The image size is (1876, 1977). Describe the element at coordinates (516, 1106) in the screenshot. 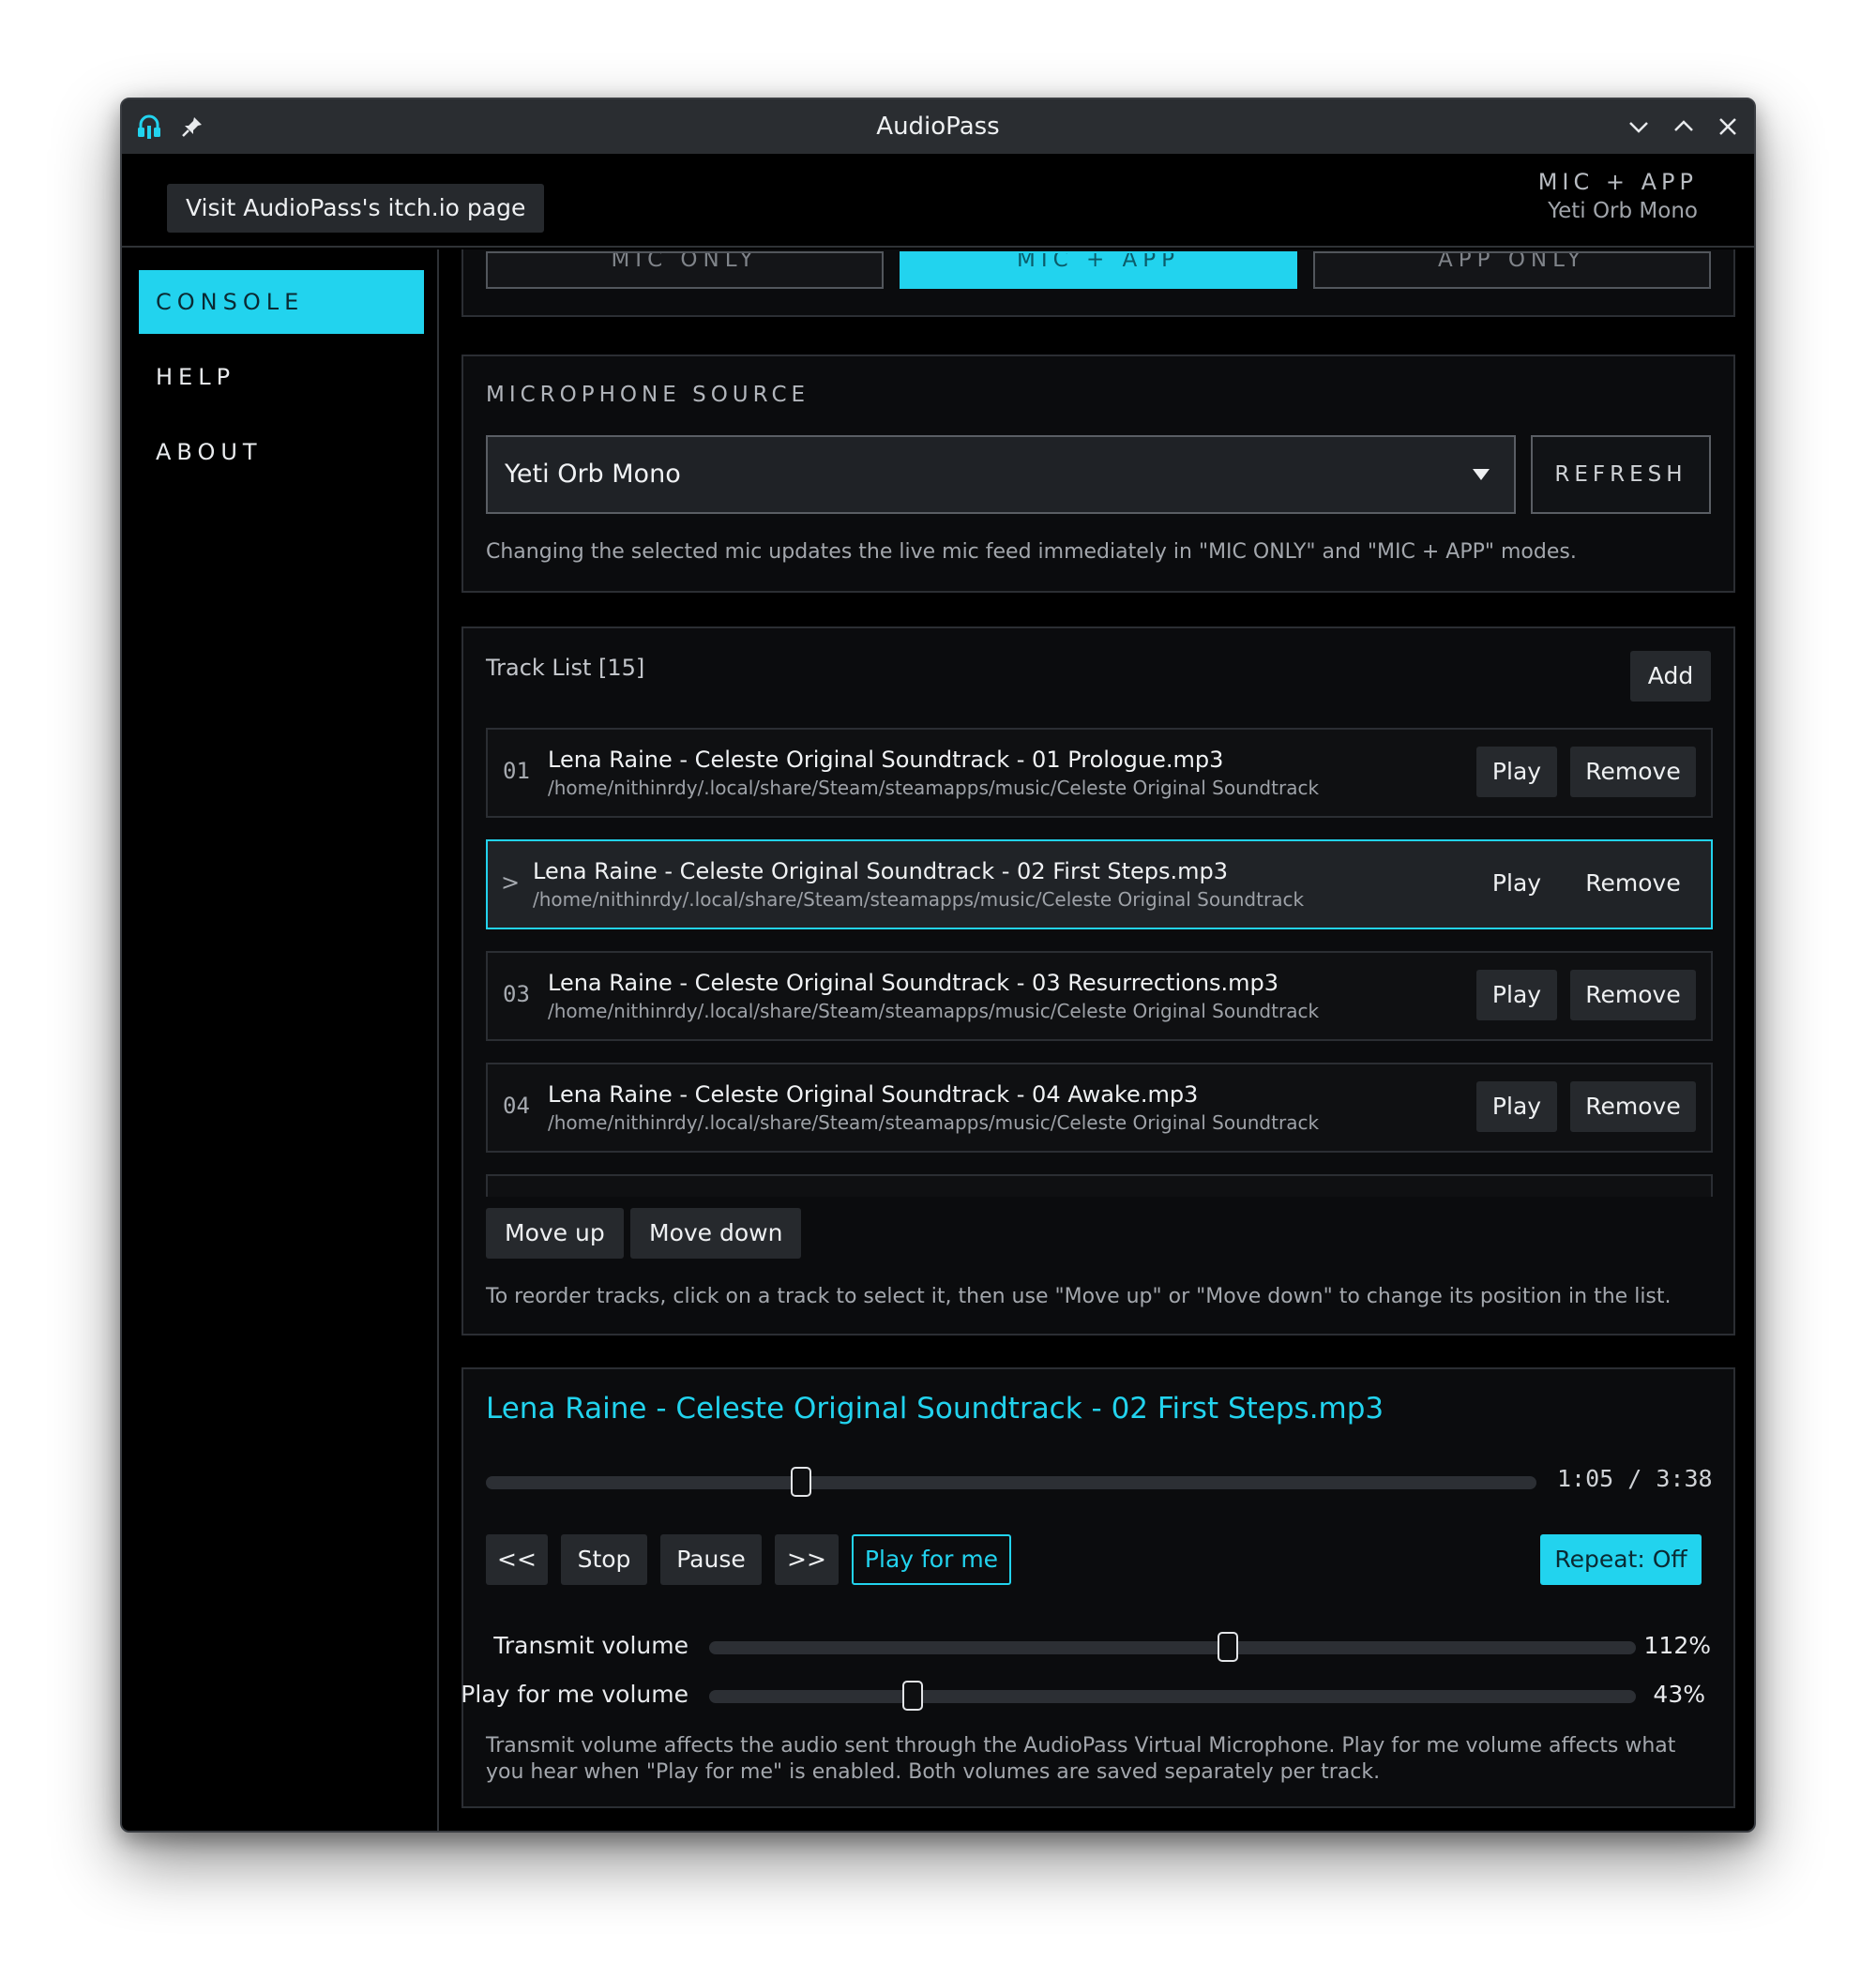

I see `track-number: 04` at that location.